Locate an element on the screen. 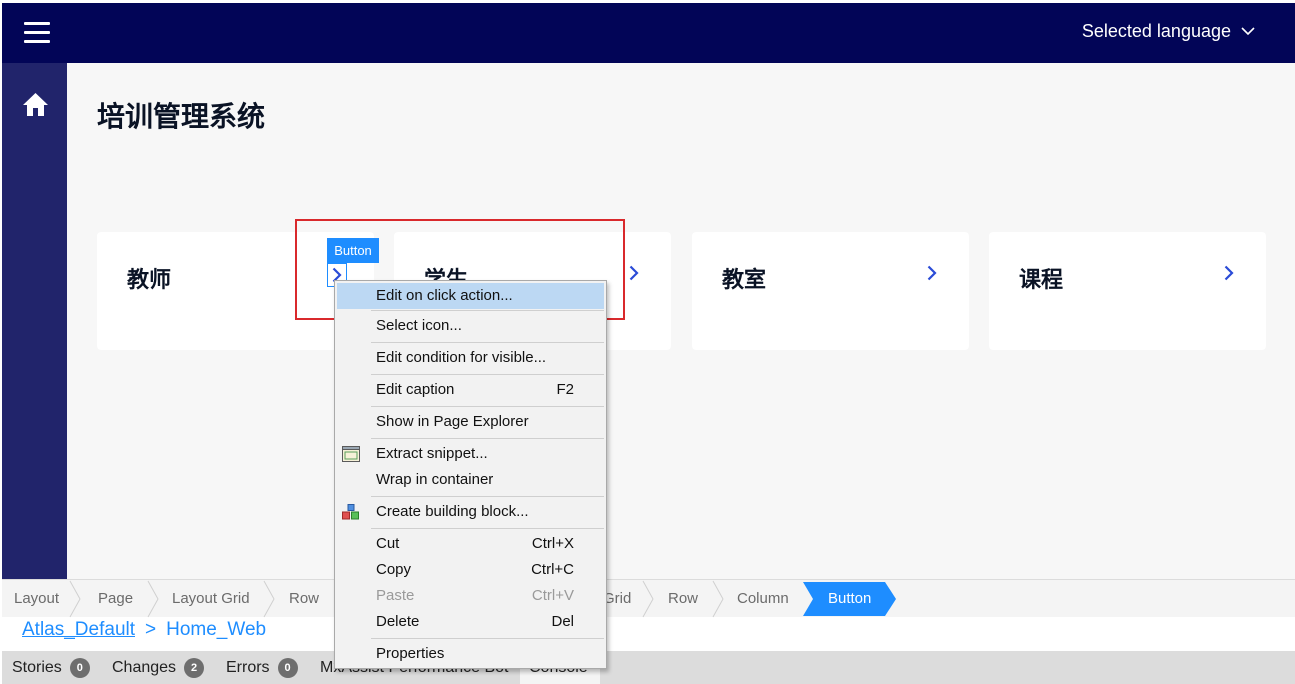 Image resolution: width=1295 pixels, height=684 pixels. sidebar is located at coordinates (34, 321).